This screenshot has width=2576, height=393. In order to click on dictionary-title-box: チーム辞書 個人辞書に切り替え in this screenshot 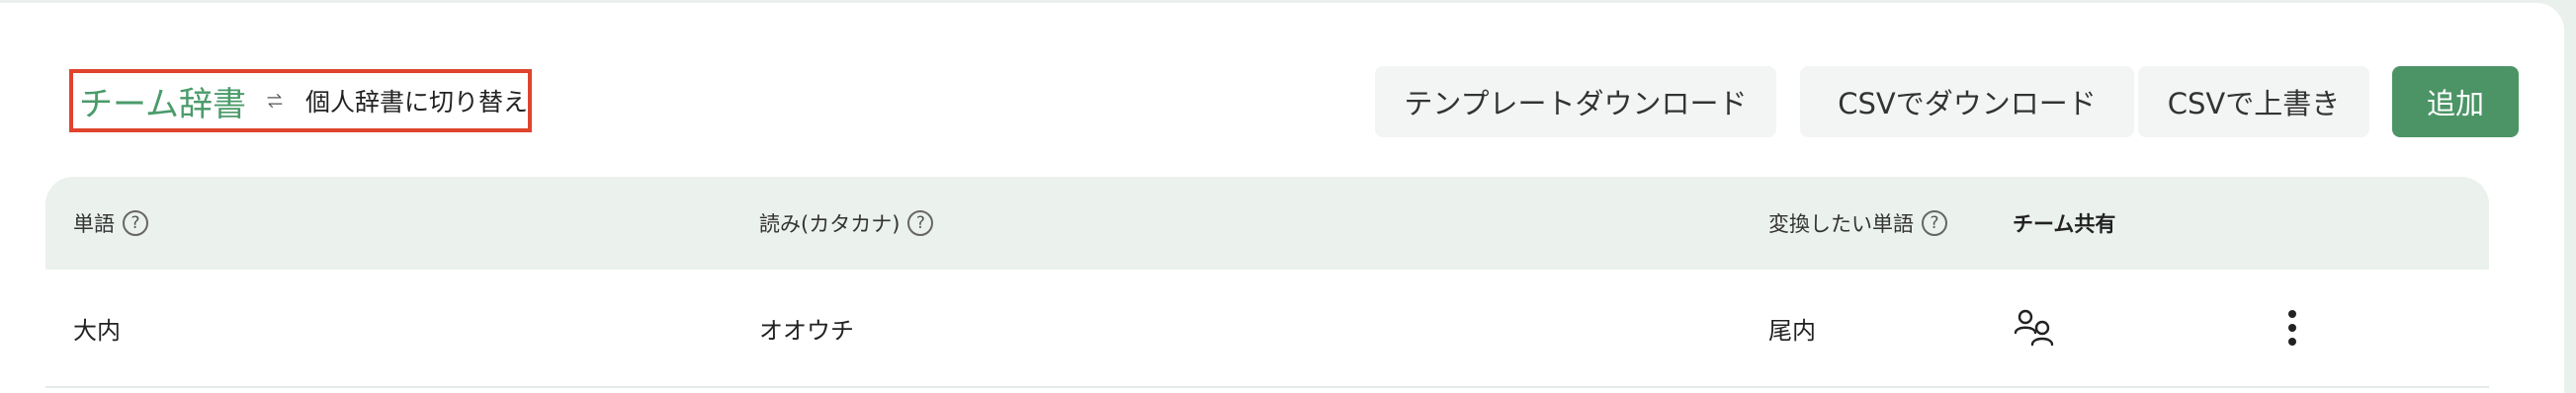, I will do `click(300, 100)`.